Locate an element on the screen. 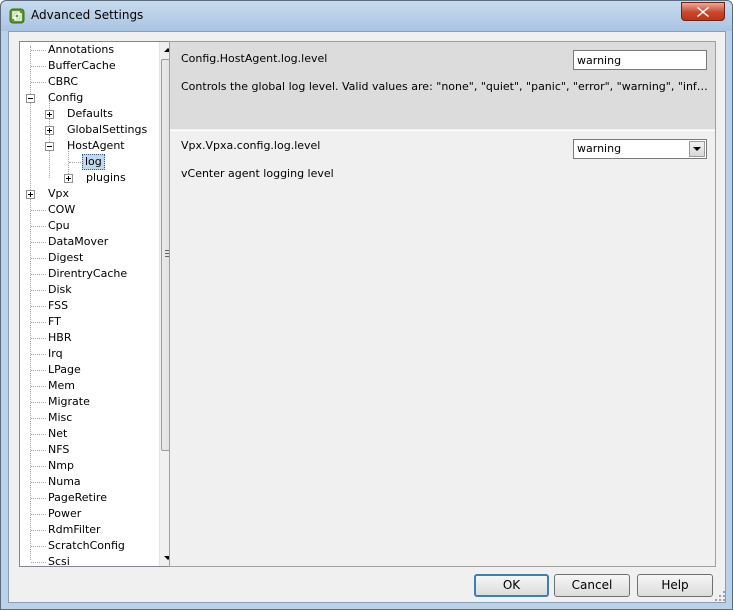 The width and height of the screenshot is (733, 610). tree-item-label: FT is located at coordinates (54, 321).